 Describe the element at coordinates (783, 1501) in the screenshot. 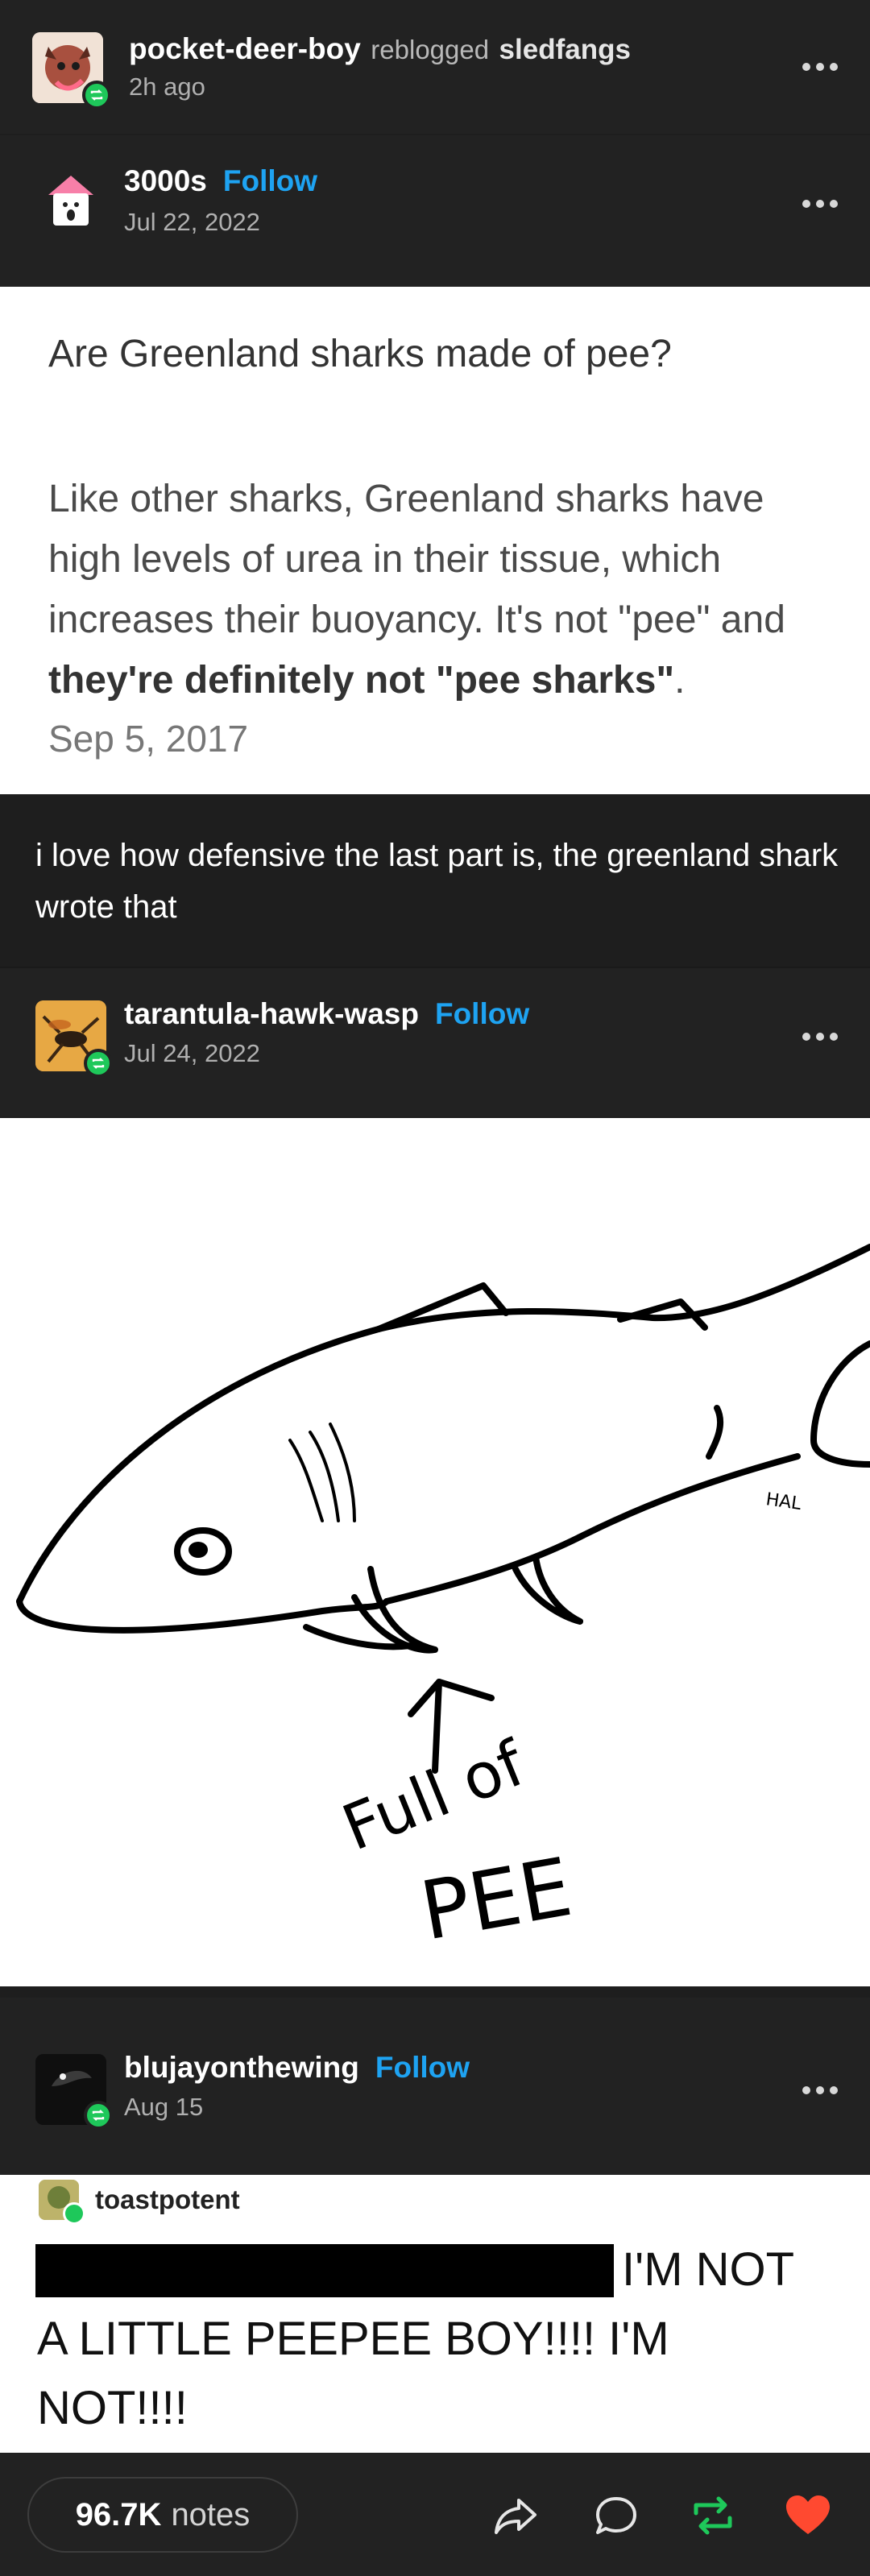

I see `artist-signature: HAL` at that location.